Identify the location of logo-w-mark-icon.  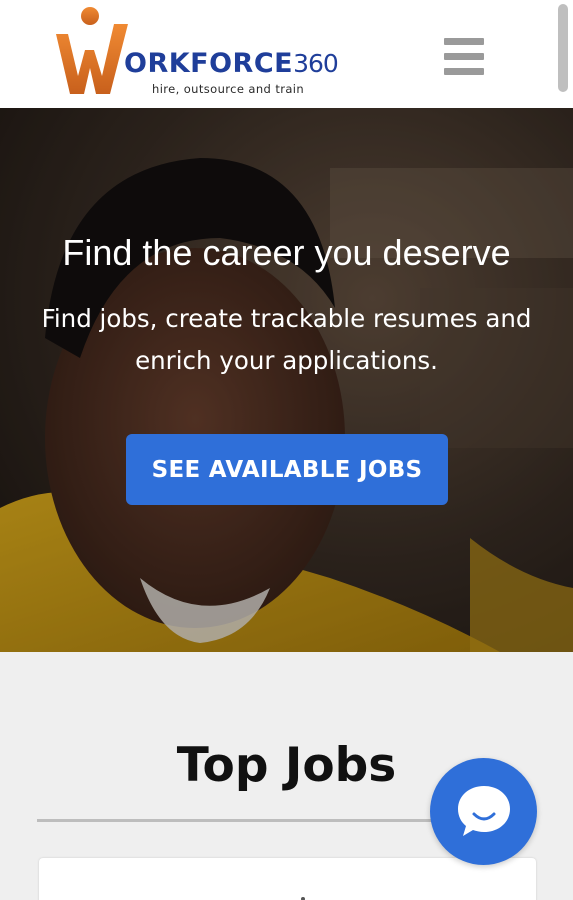
(92, 50).